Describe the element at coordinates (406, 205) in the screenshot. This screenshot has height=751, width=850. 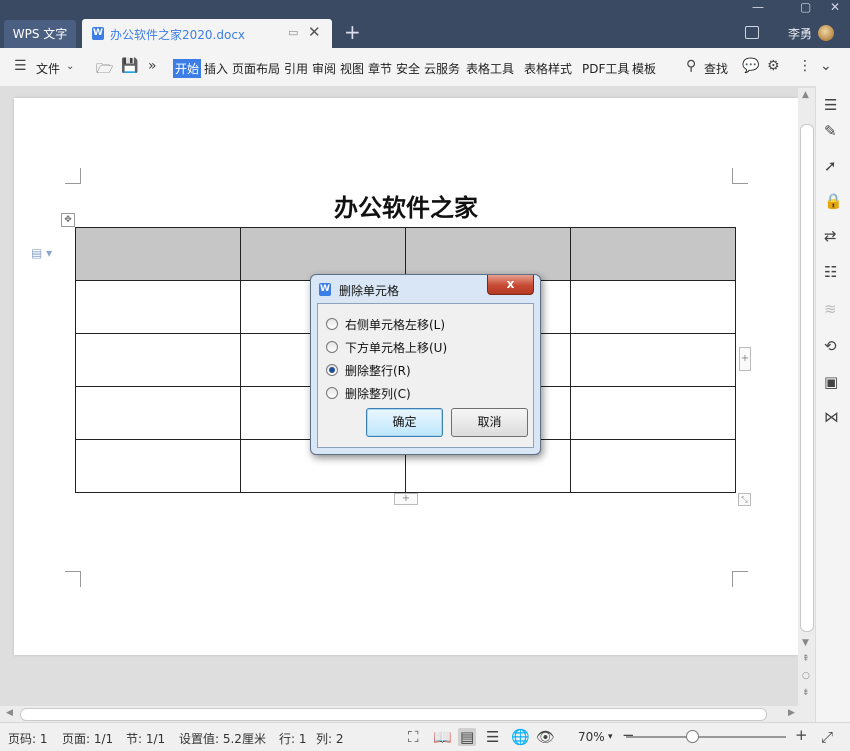
I see `document-title: 办公软件之家` at that location.